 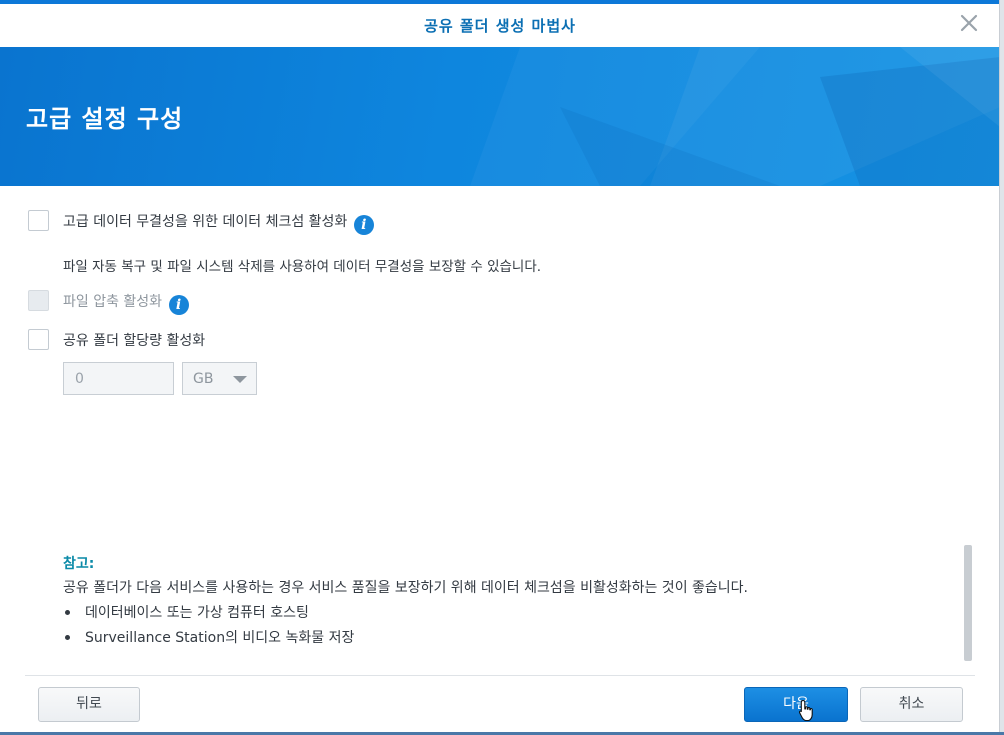 What do you see at coordinates (105, 119) in the screenshot?
I see `step-title: 고급 설정 구성` at bounding box center [105, 119].